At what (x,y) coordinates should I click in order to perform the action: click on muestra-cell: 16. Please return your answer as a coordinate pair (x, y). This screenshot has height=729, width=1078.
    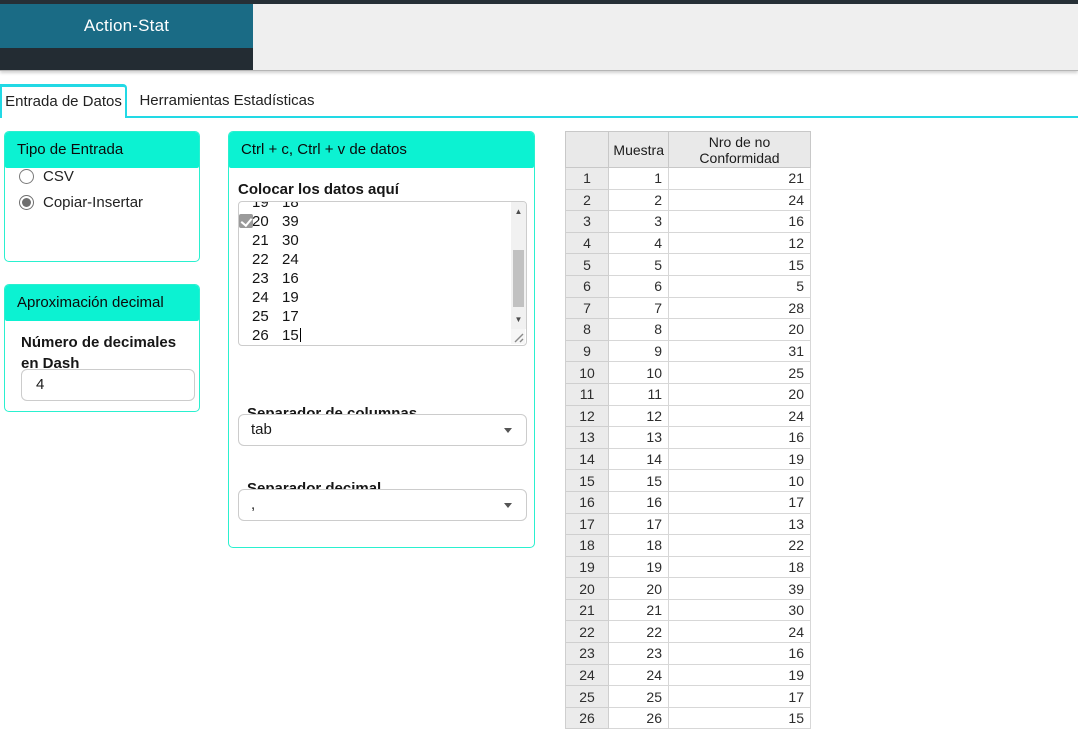
    Looking at the image, I should click on (638, 502).